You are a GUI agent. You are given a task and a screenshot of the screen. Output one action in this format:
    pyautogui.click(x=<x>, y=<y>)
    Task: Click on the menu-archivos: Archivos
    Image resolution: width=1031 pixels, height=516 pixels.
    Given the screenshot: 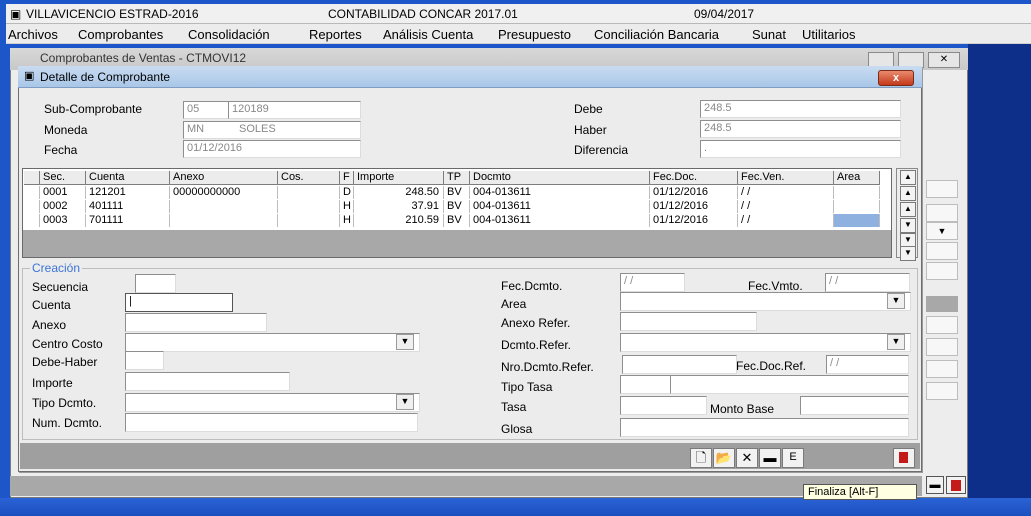 What is the action you would take?
    pyautogui.click(x=33, y=34)
    